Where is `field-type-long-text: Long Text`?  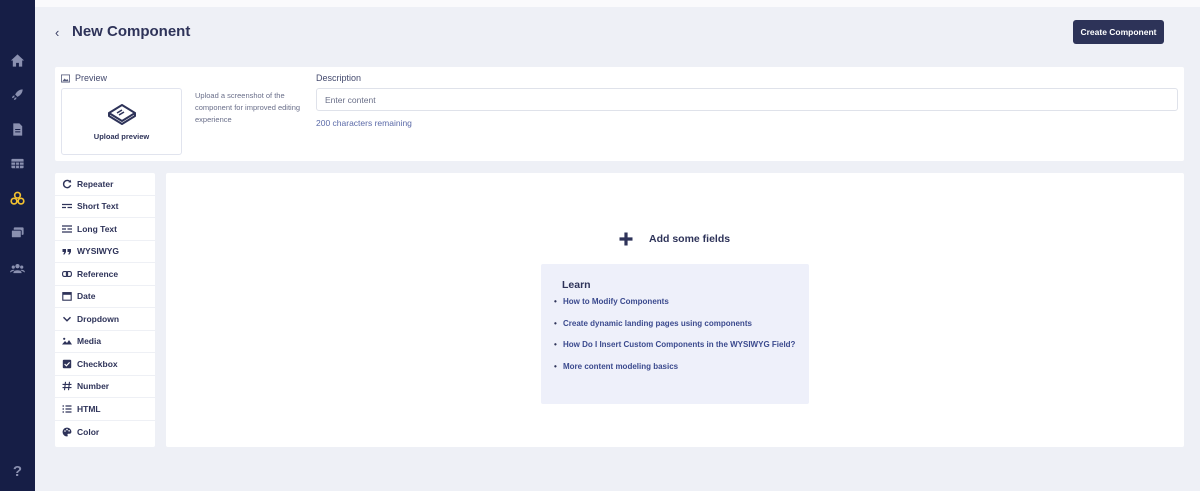 field-type-long-text: Long Text is located at coordinates (105, 229).